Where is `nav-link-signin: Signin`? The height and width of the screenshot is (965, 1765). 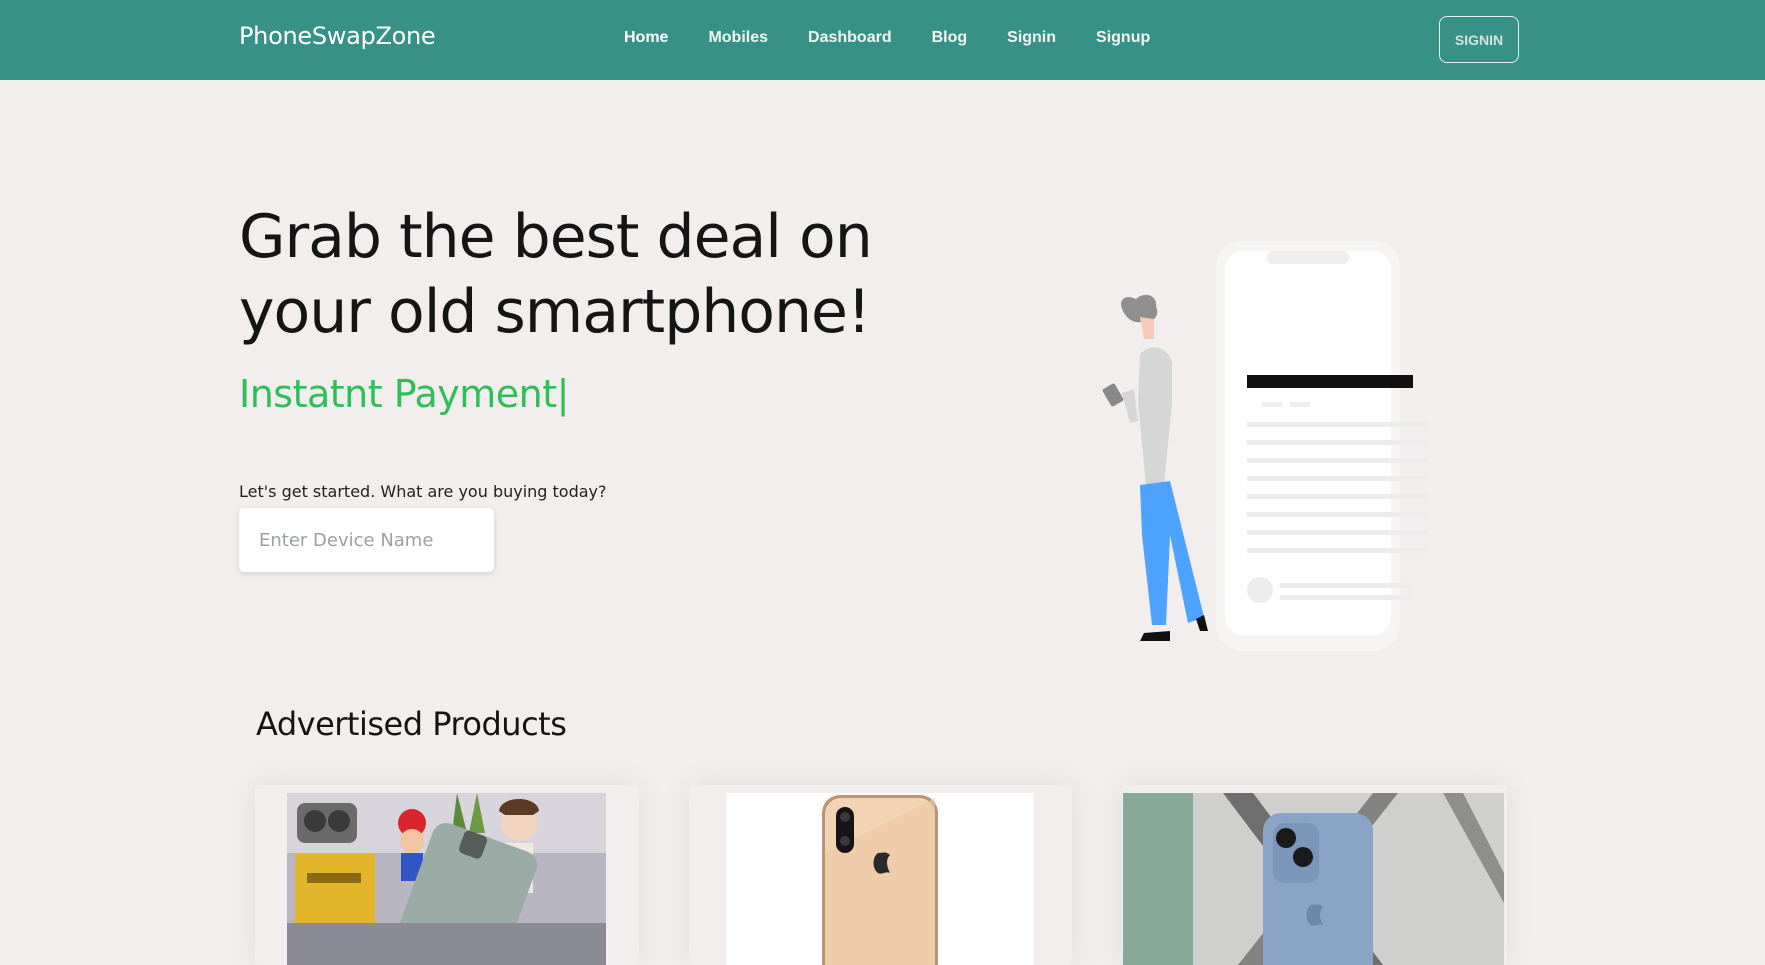
nav-link-signin: Signin is located at coordinates (1031, 38).